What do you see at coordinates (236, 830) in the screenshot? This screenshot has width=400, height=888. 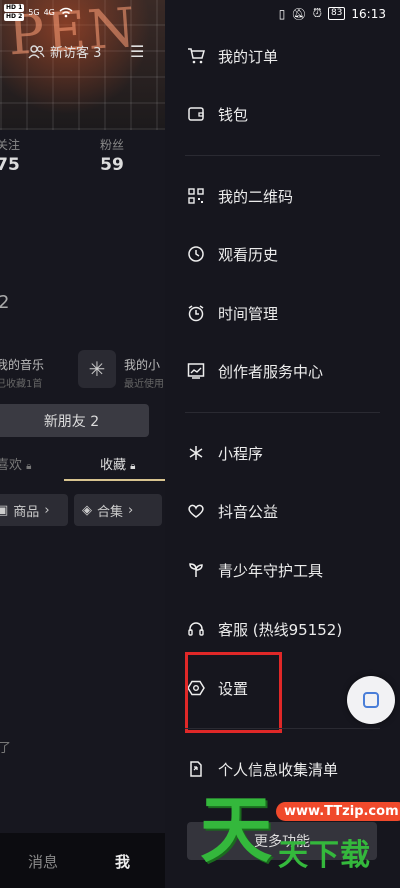 I see `watermark-logo-char: 天` at bounding box center [236, 830].